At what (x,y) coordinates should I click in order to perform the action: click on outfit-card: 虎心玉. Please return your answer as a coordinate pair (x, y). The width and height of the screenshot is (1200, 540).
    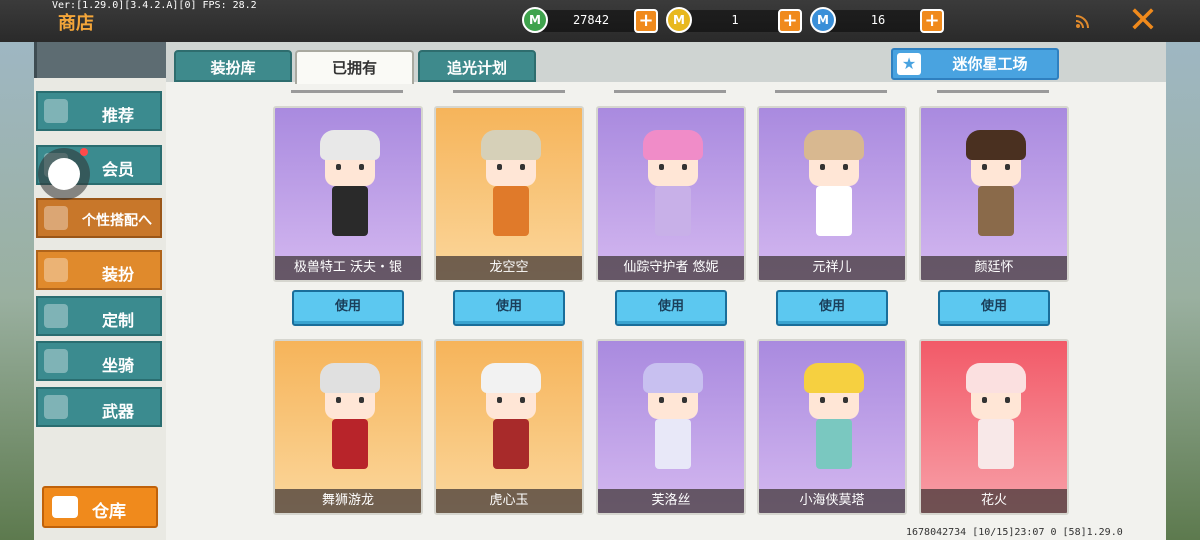
    Looking at the image, I should click on (509, 427).